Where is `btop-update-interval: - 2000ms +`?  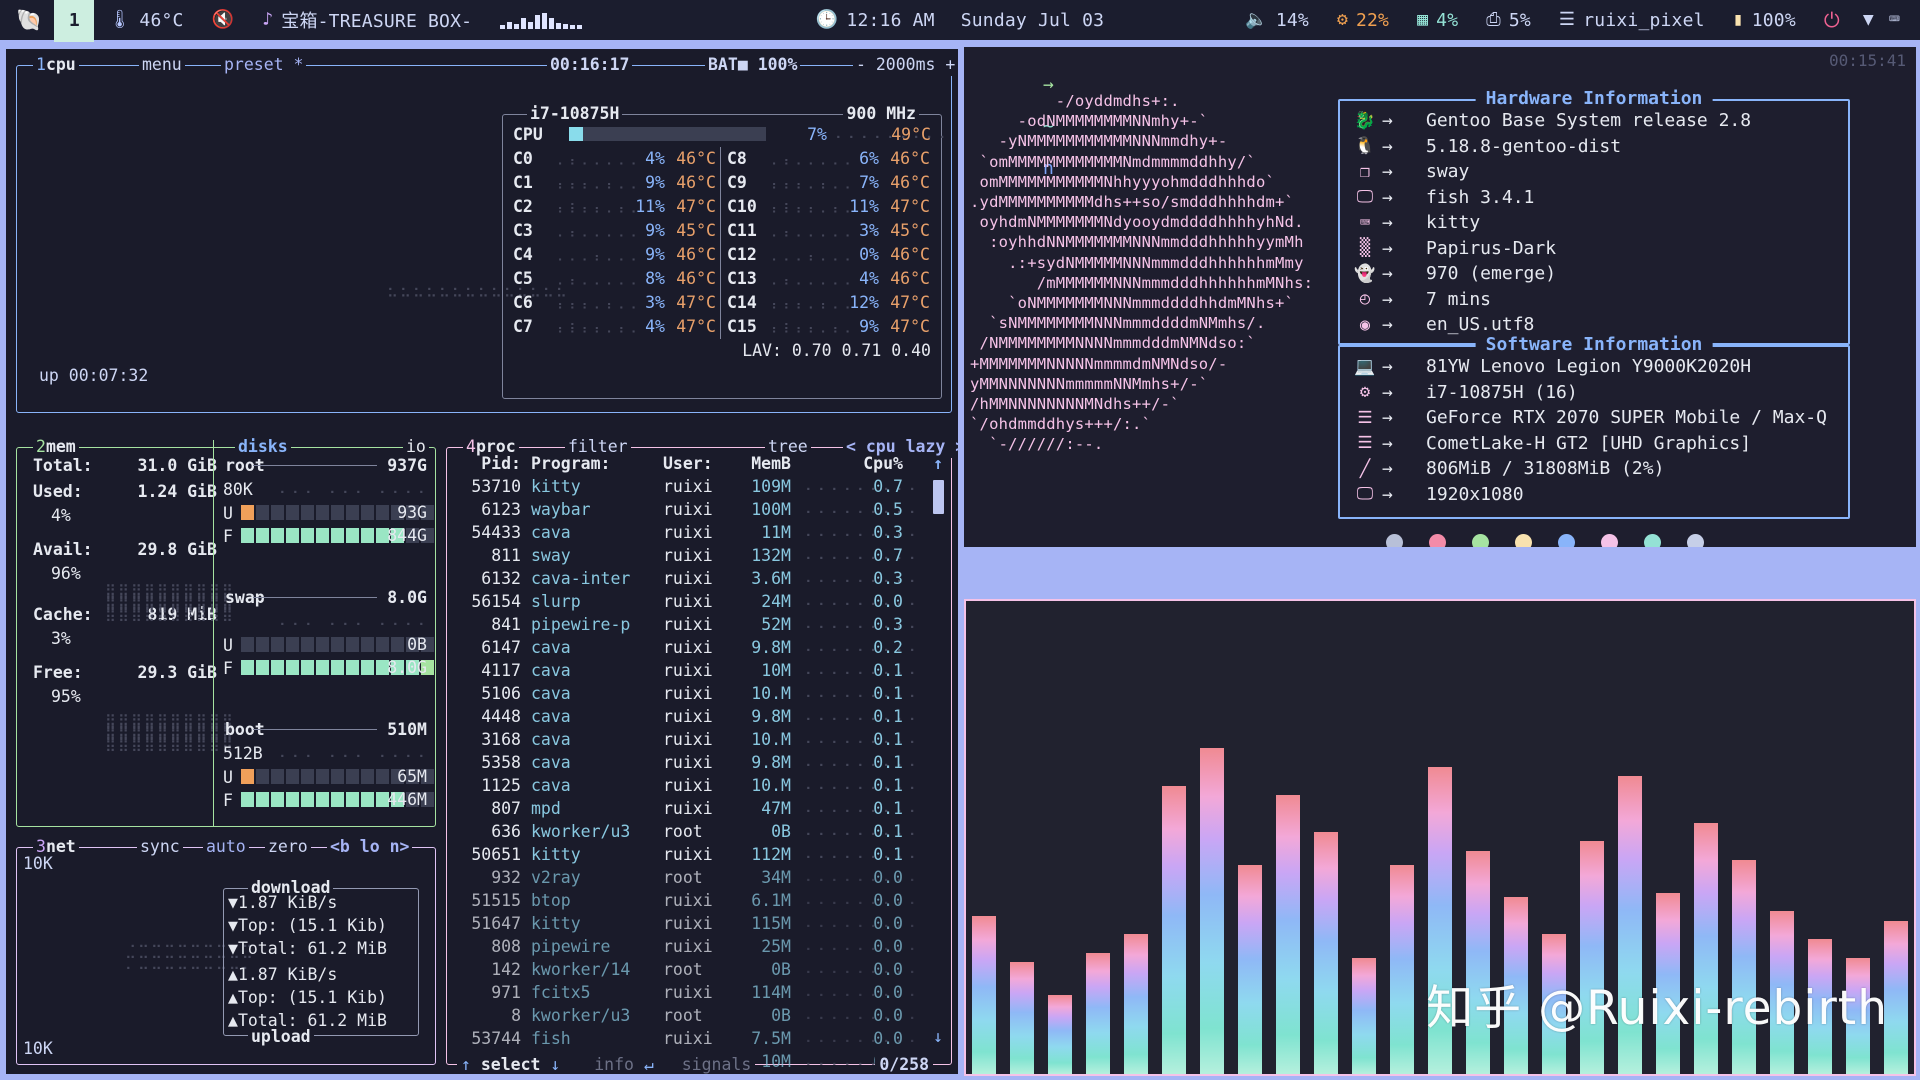 btop-update-interval: - 2000ms + is located at coordinates (905, 64).